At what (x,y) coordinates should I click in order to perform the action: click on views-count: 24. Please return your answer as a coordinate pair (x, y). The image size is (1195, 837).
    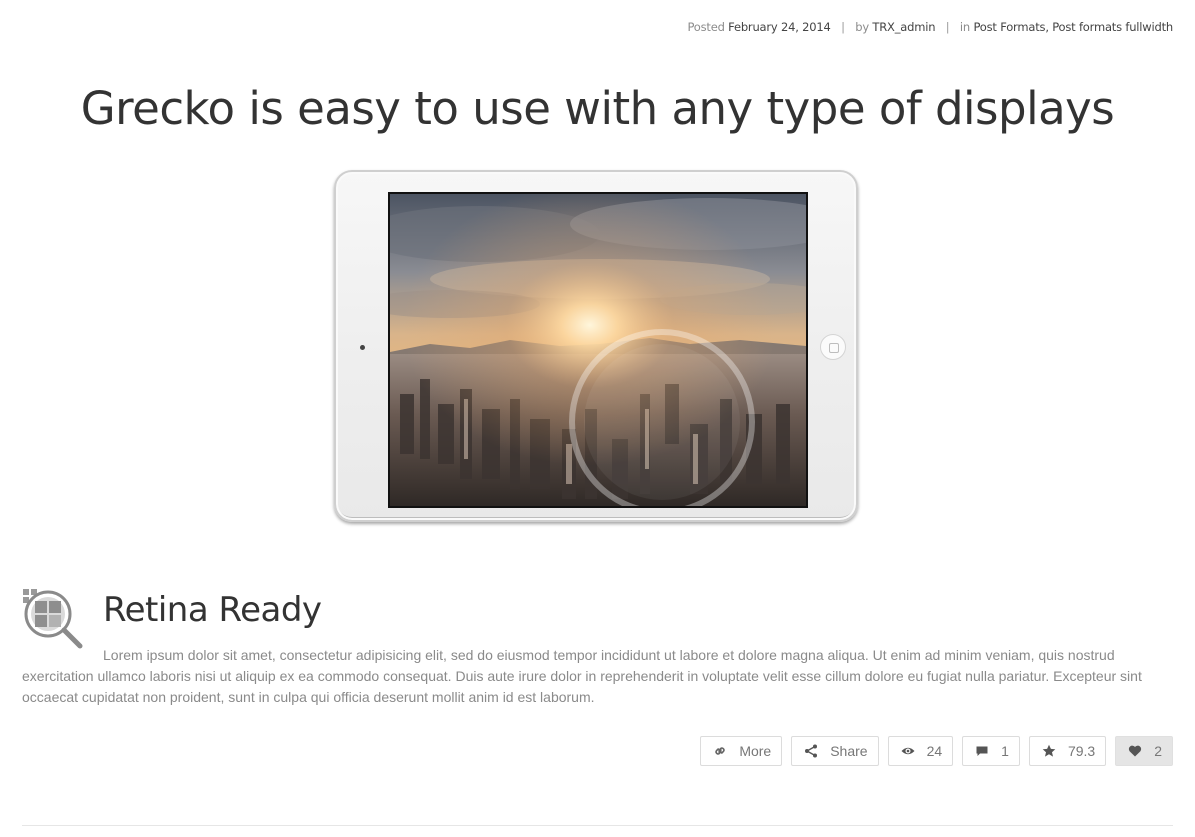
    Looking at the image, I should click on (934, 751).